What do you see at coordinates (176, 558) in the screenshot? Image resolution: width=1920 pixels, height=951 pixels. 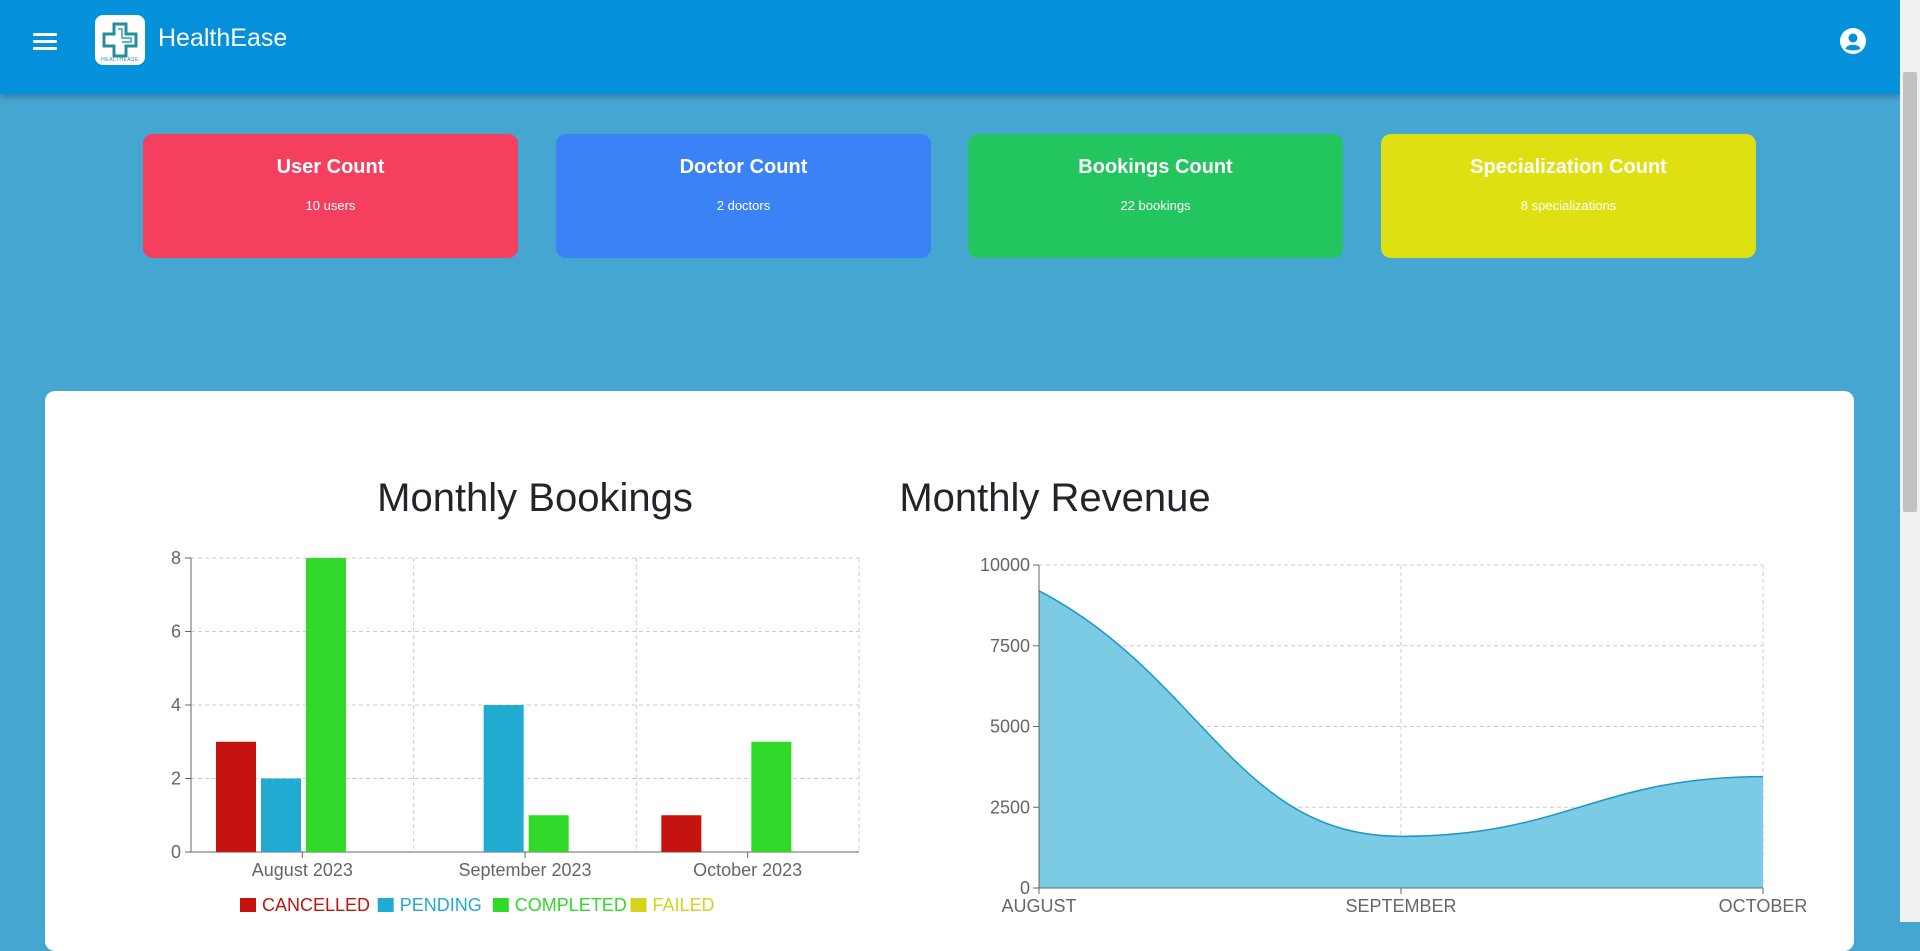 I see `y-tick-label: 8` at bounding box center [176, 558].